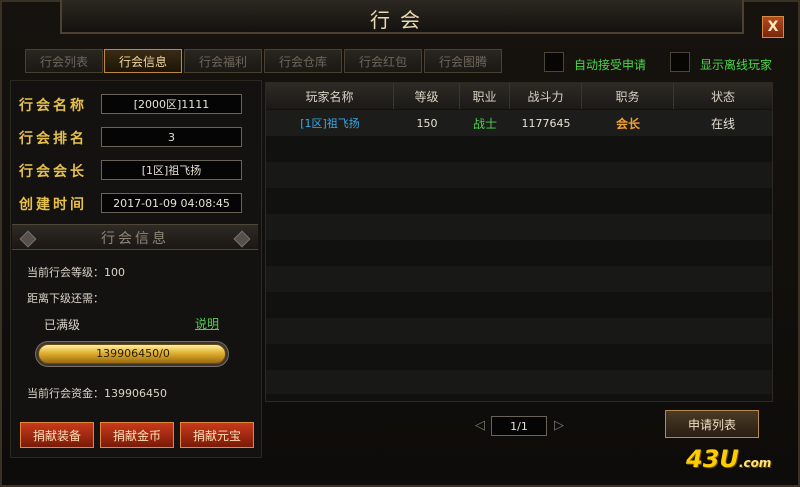 The height and width of the screenshot is (487, 800). I want to click on guild-created-label: 创建时间, so click(53, 205).